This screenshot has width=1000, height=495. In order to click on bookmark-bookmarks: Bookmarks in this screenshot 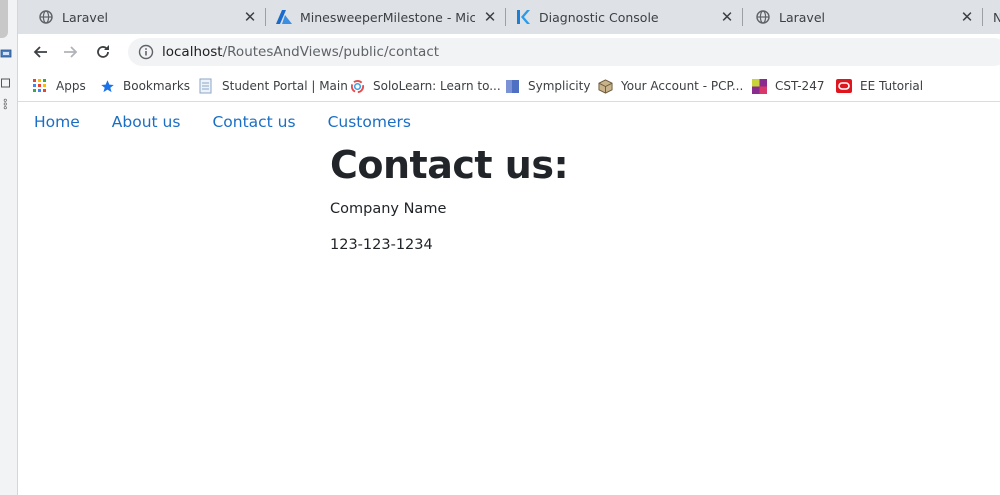, I will do `click(144, 86)`.